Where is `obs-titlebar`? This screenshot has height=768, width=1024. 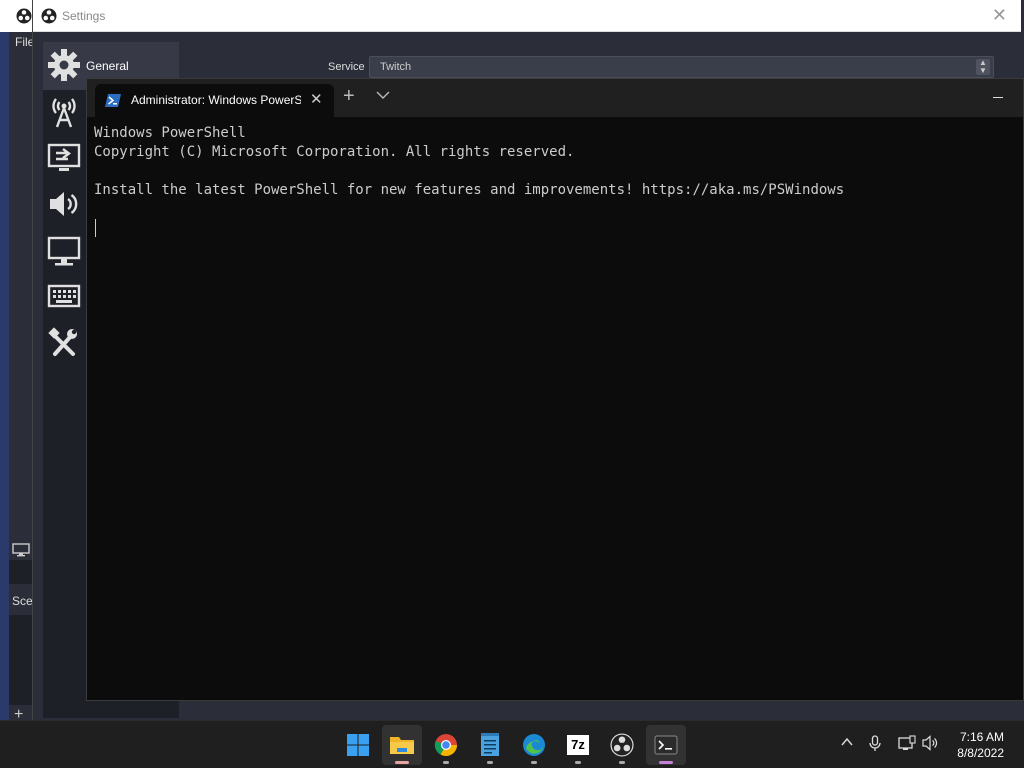
obs-titlebar is located at coordinates (16, 16).